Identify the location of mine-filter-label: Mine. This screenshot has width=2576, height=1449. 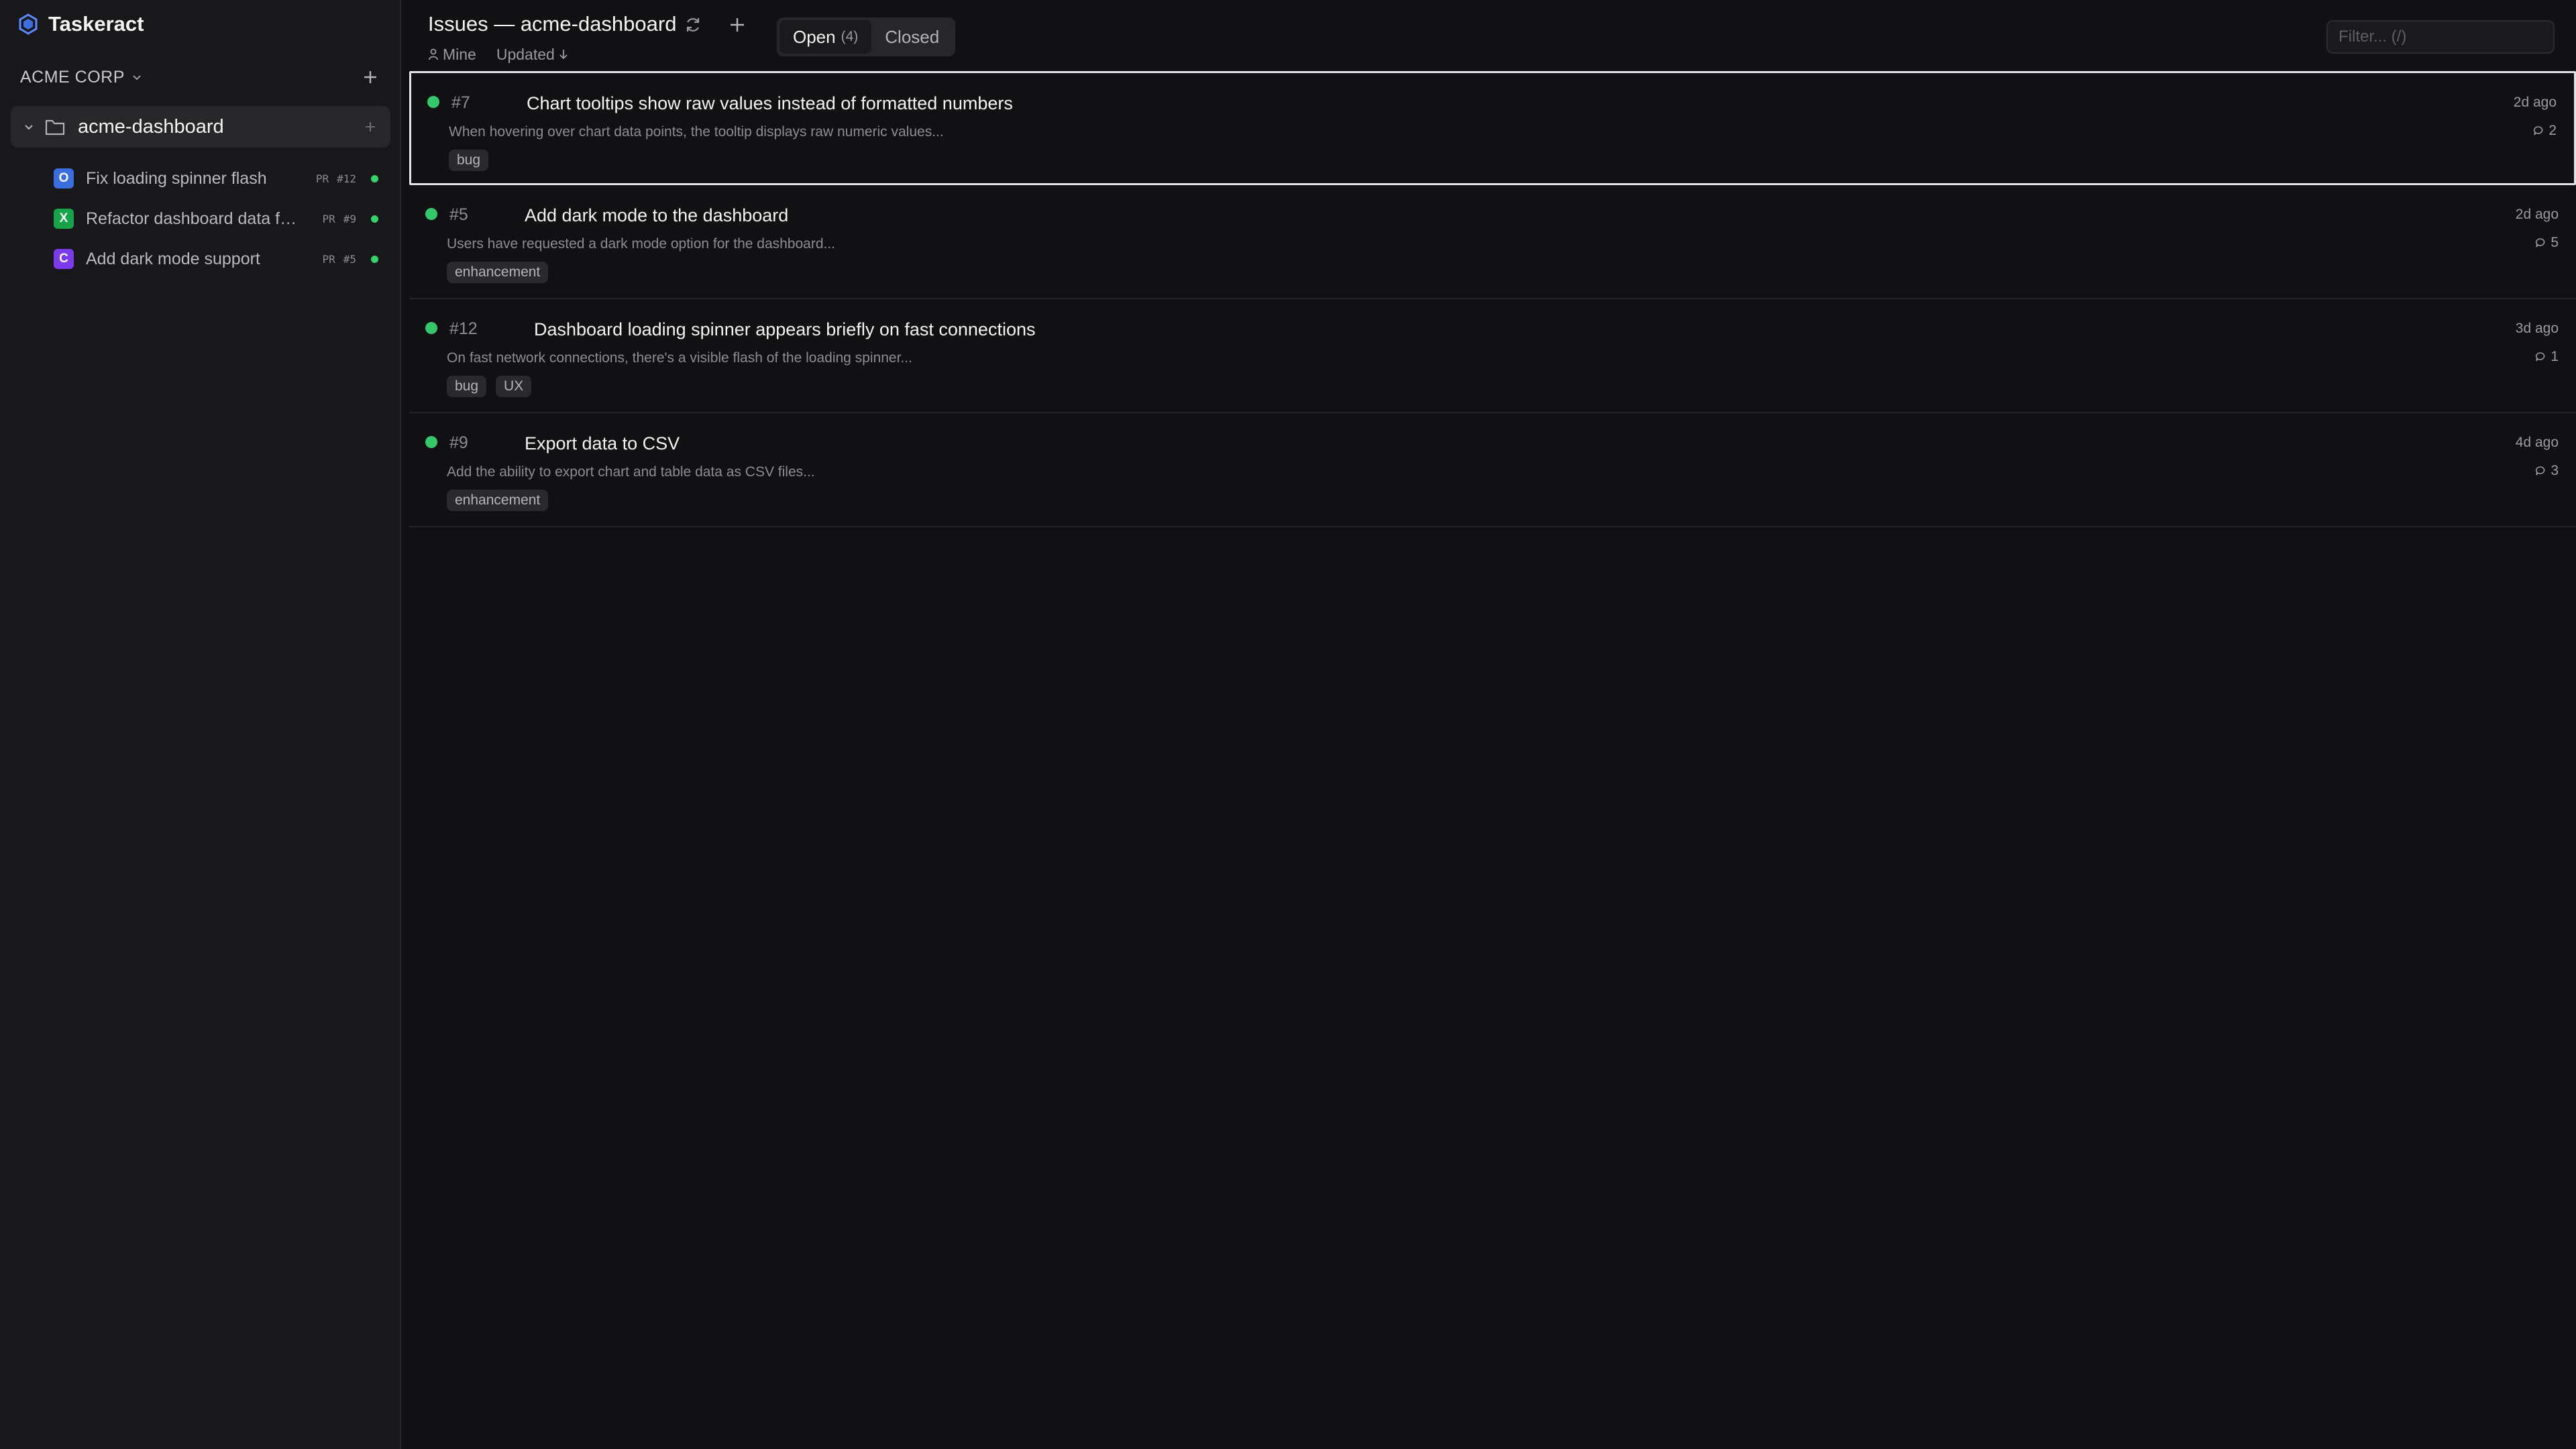
(459, 54).